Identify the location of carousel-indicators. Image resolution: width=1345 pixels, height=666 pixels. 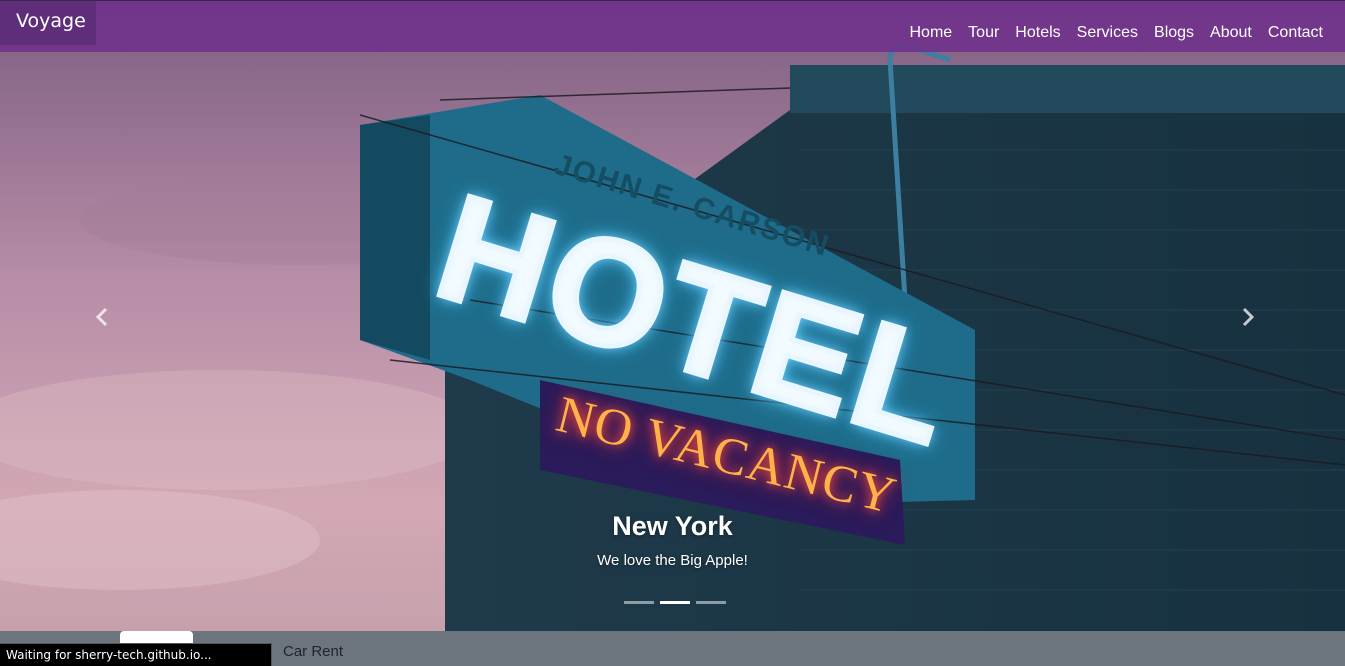
(675, 602).